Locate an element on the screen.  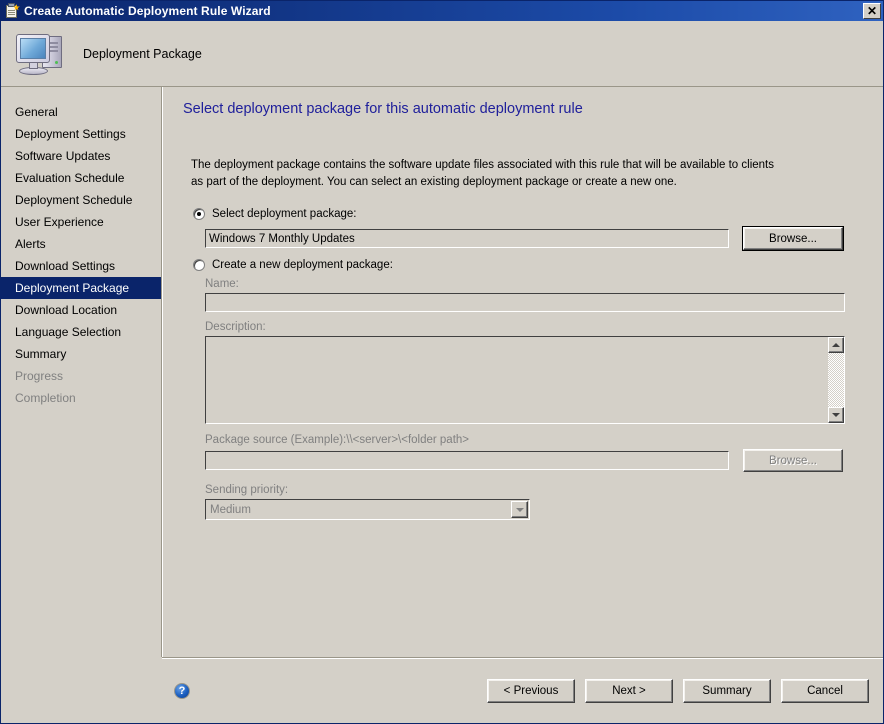
sidebar-item-summary: Summary is located at coordinates (81, 354).